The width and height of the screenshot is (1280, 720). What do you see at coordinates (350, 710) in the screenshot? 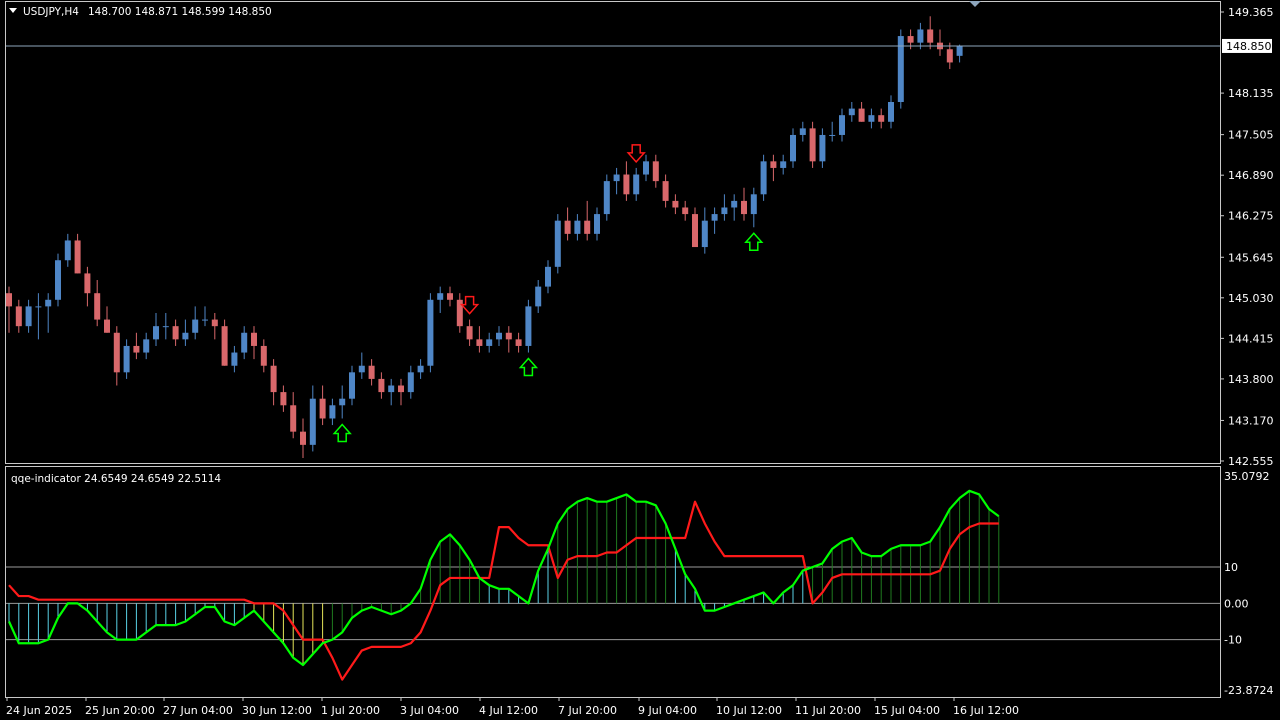
I see `time-axis-label: 1 Jul 20:00` at bounding box center [350, 710].